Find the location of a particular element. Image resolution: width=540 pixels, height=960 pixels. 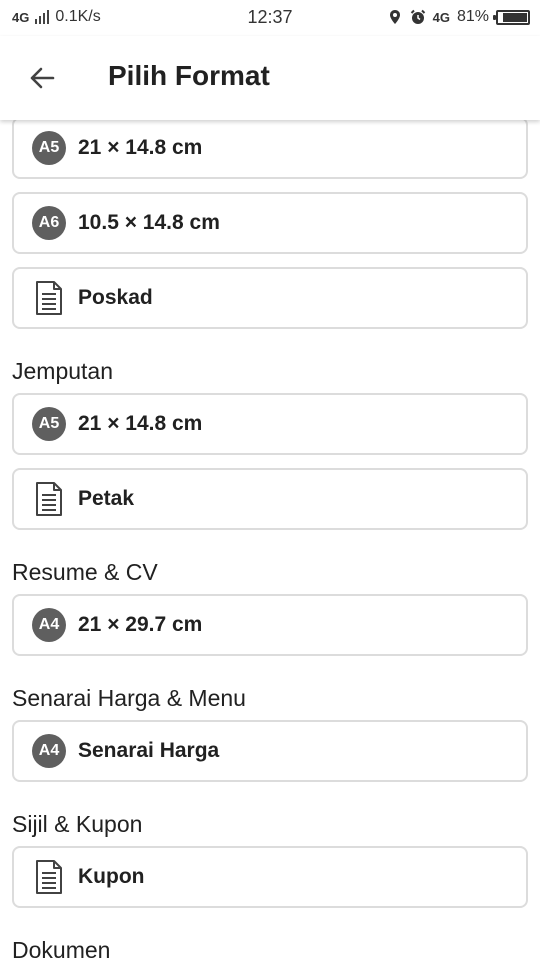

card-label: Senarai Harga is located at coordinates (149, 750).